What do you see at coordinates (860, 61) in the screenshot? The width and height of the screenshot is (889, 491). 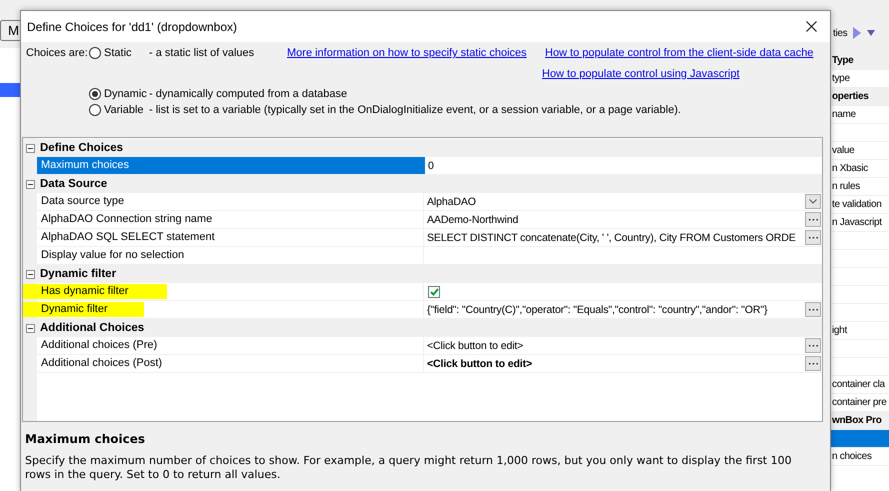 I see `section-header: Type` at bounding box center [860, 61].